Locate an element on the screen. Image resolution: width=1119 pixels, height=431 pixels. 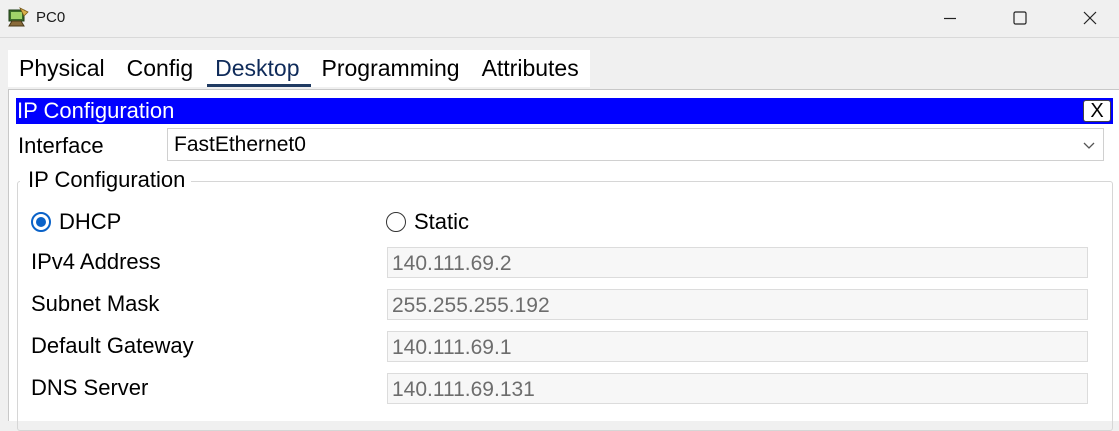
tab-config: Config is located at coordinates (160, 68).